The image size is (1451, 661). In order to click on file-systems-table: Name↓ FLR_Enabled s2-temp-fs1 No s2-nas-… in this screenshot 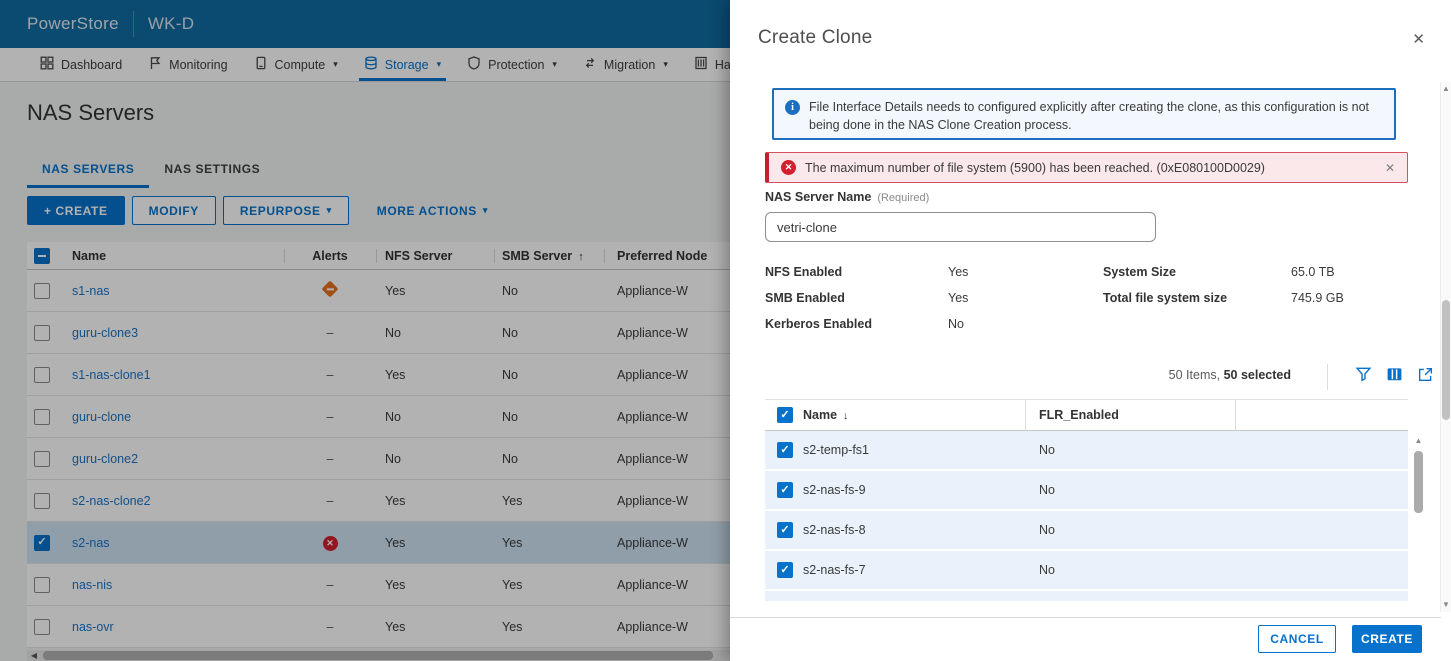, I will do `click(1094, 500)`.